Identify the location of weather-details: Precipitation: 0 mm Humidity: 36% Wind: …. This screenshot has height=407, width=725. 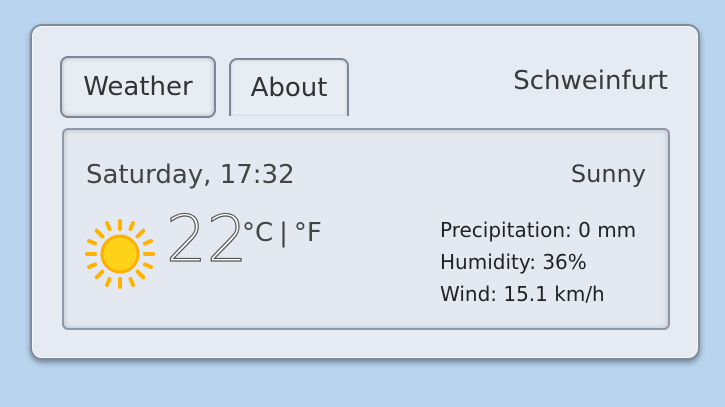
(538, 262).